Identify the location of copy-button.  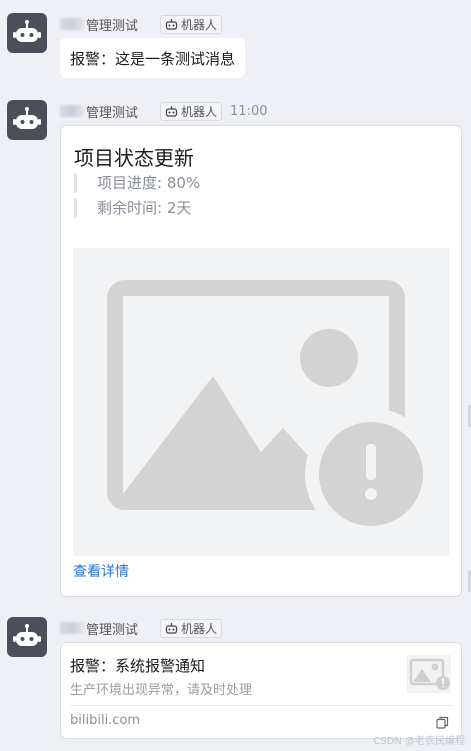
(442, 723).